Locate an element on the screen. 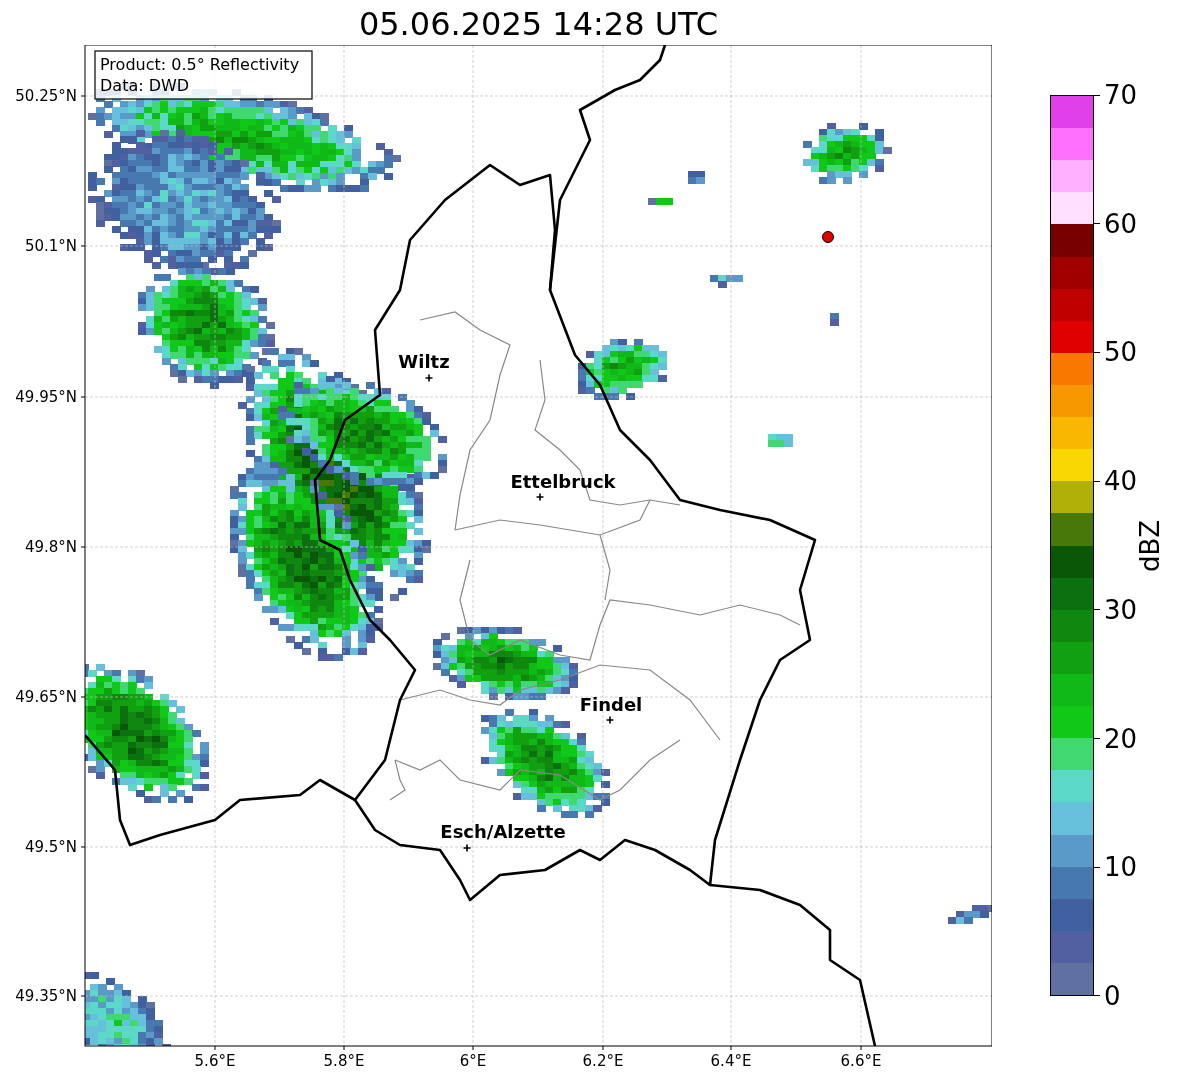 This screenshot has height=1081, width=1184. city-label: Findel is located at coordinates (611, 704).